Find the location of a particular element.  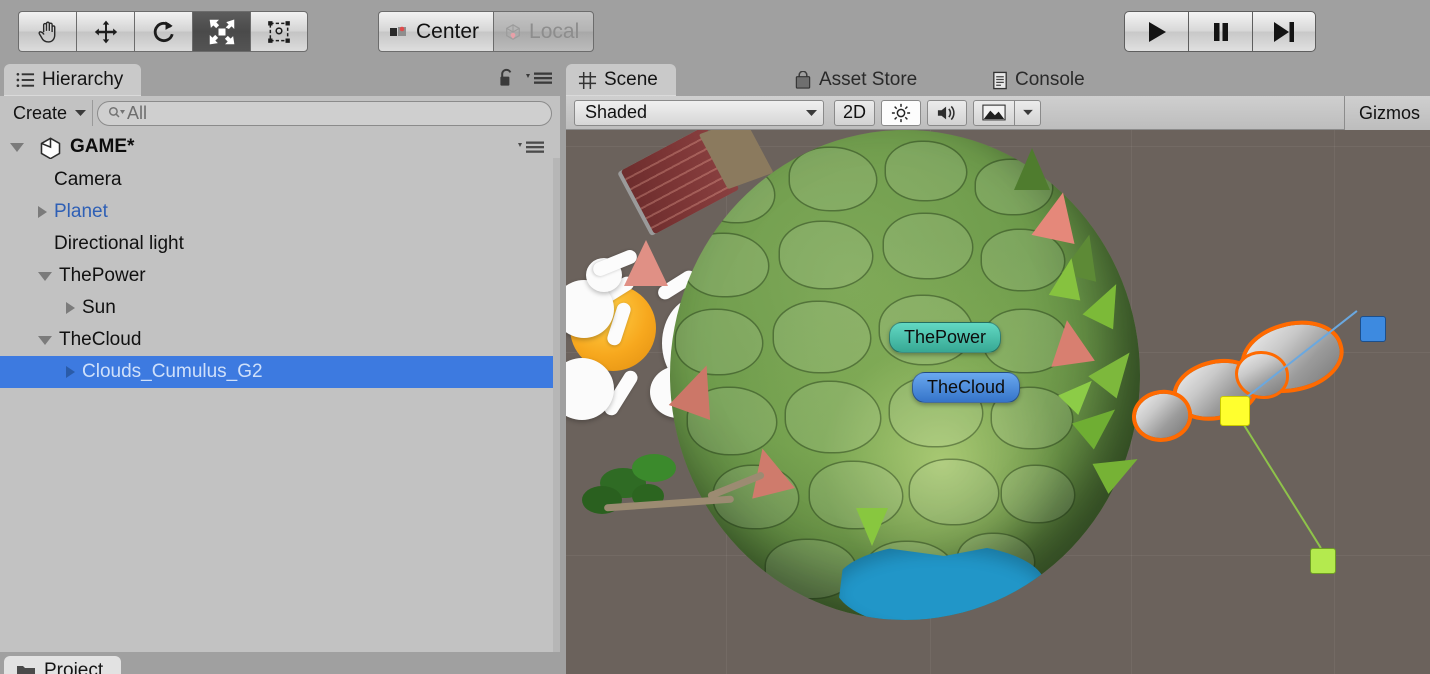

search-icon is located at coordinates (117, 113).